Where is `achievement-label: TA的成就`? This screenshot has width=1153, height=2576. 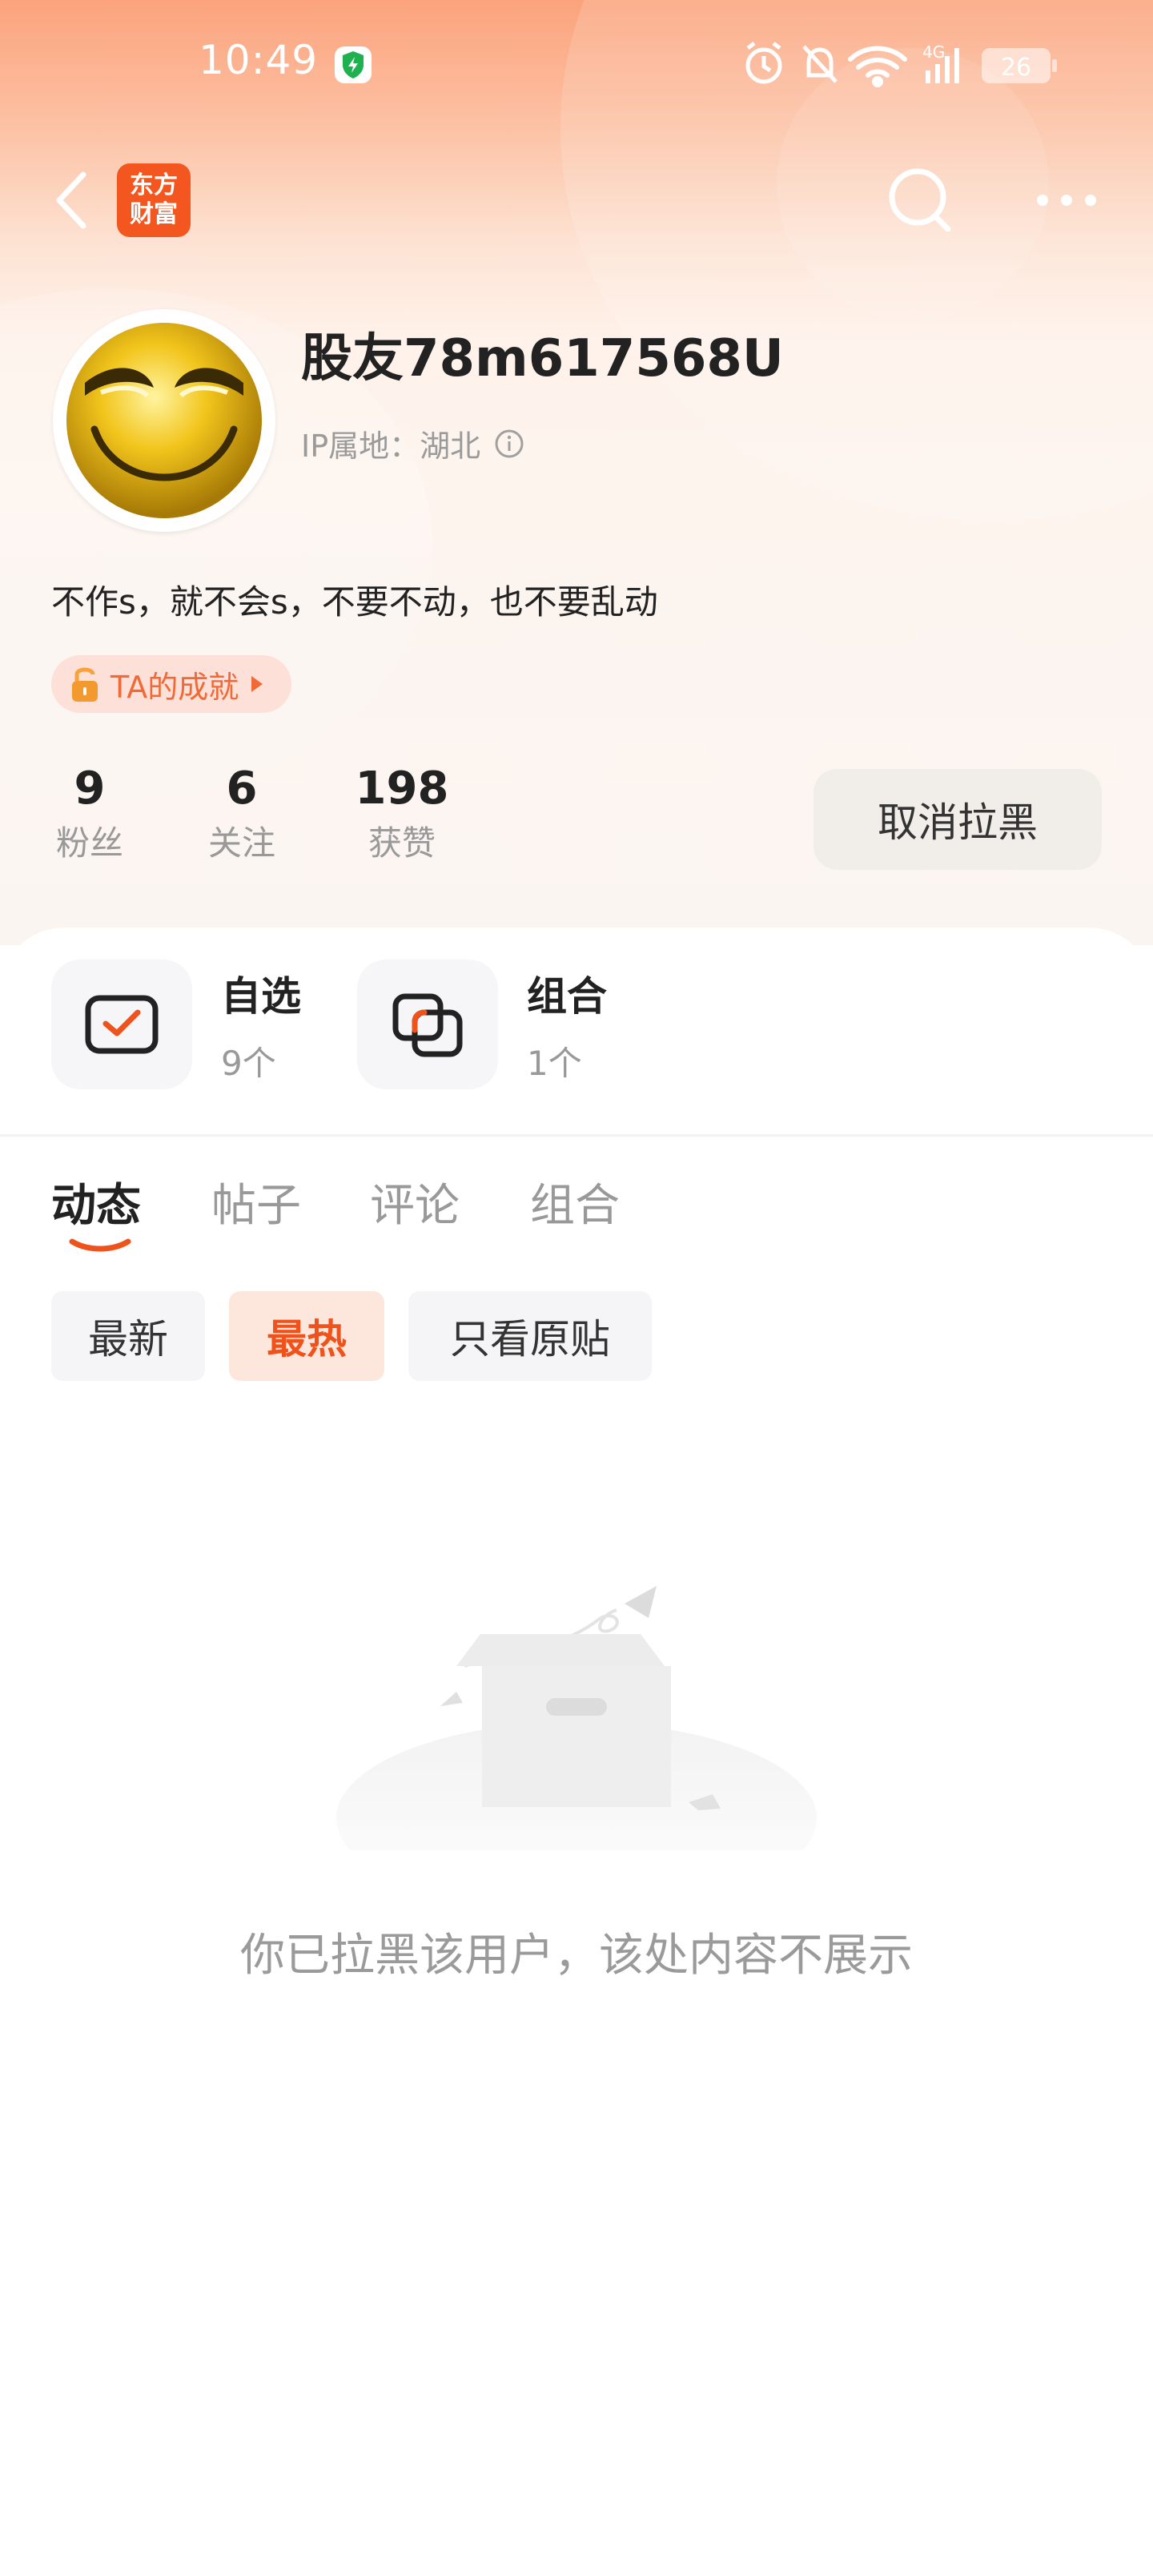 achievement-label: TA的成就 is located at coordinates (175, 687).